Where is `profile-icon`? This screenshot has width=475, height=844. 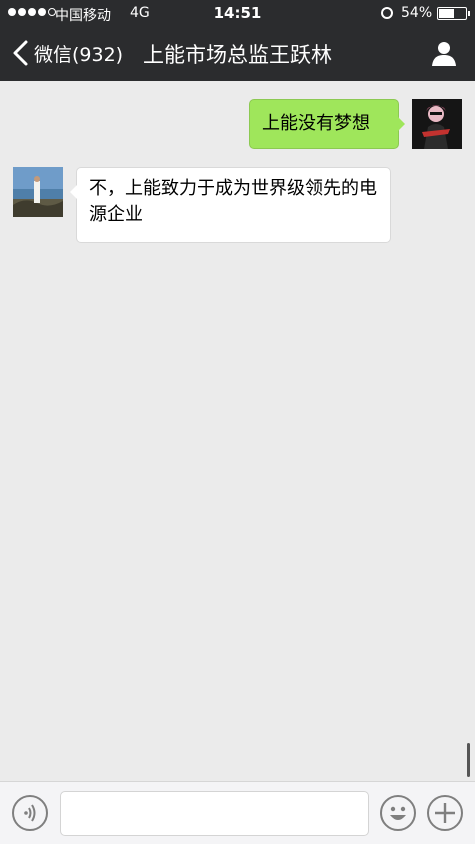 profile-icon is located at coordinates (444, 53).